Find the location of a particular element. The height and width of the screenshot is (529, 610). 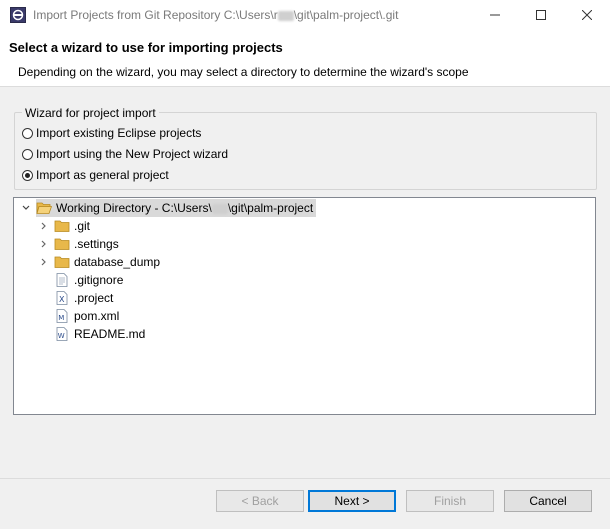

maximize-icon is located at coordinates (541, 15).